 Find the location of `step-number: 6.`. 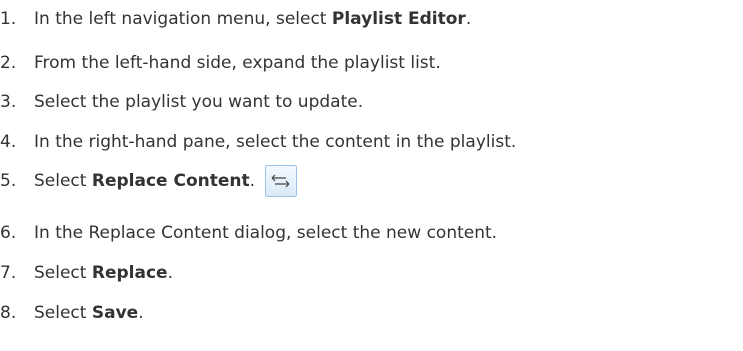

step-number: 6. is located at coordinates (8, 233).